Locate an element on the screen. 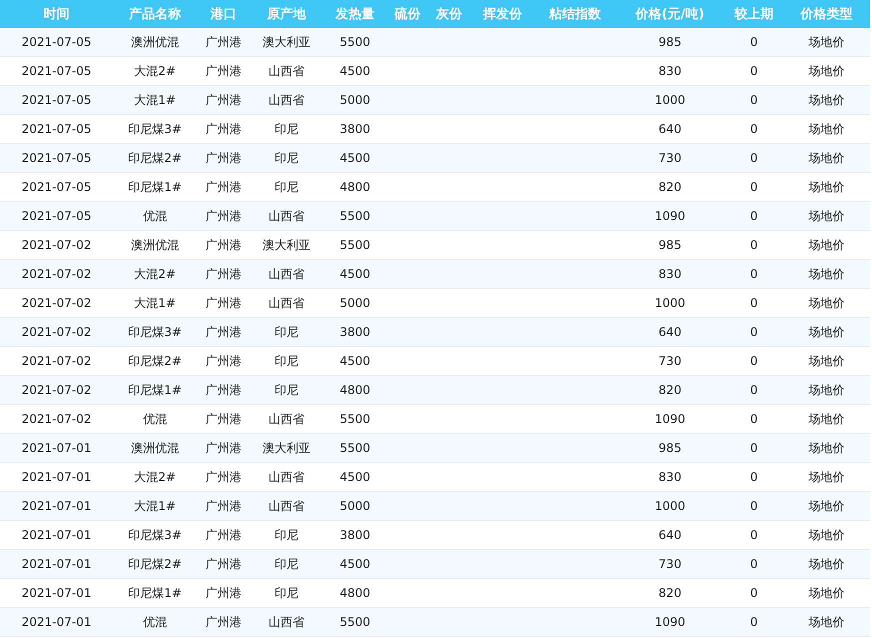 The width and height of the screenshot is (872, 638). table-cell: 印尼煤3# is located at coordinates (155, 535).